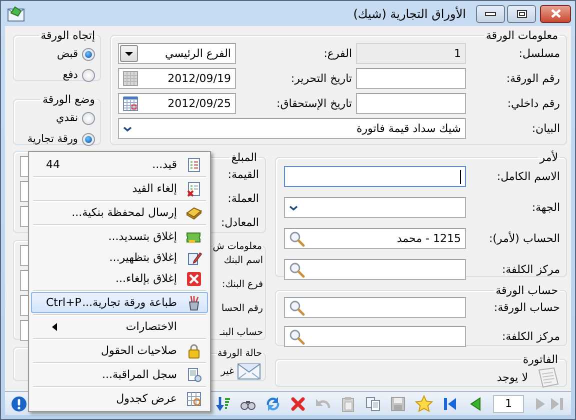  Describe the element at coordinates (177, 103) in the screenshot. I see `date-field: 2012/09/25` at that location.